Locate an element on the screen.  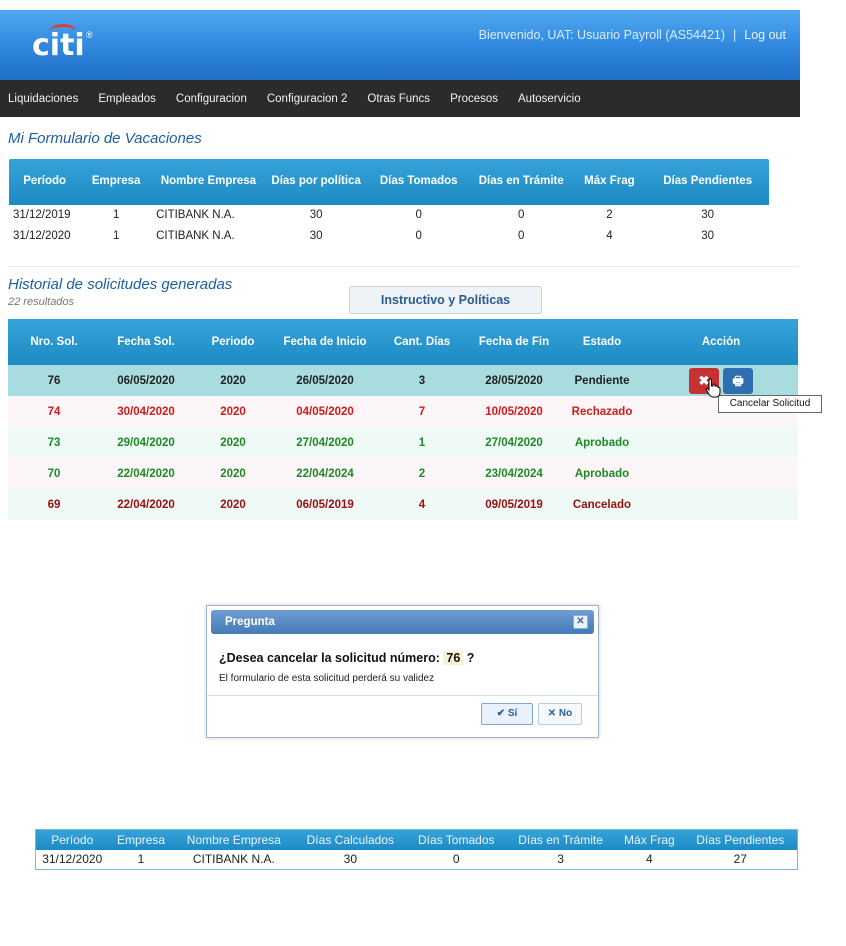
action-cell: ✖ 🖶 is located at coordinates (721, 380).